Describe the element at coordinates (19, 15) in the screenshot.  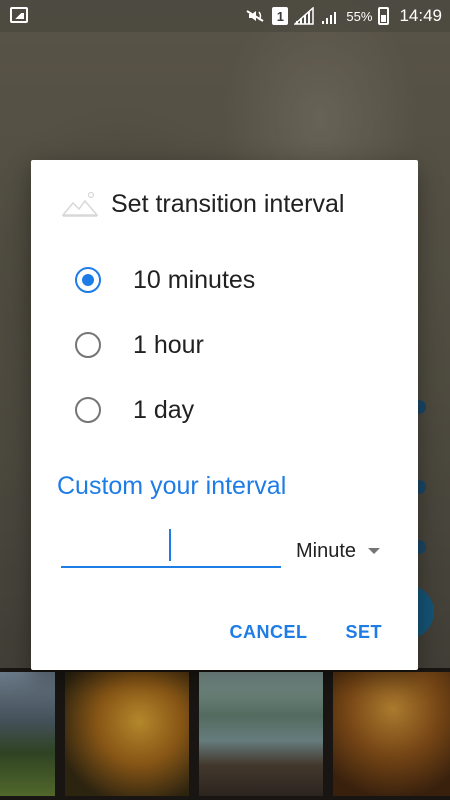
I see `gallery-icon` at that location.